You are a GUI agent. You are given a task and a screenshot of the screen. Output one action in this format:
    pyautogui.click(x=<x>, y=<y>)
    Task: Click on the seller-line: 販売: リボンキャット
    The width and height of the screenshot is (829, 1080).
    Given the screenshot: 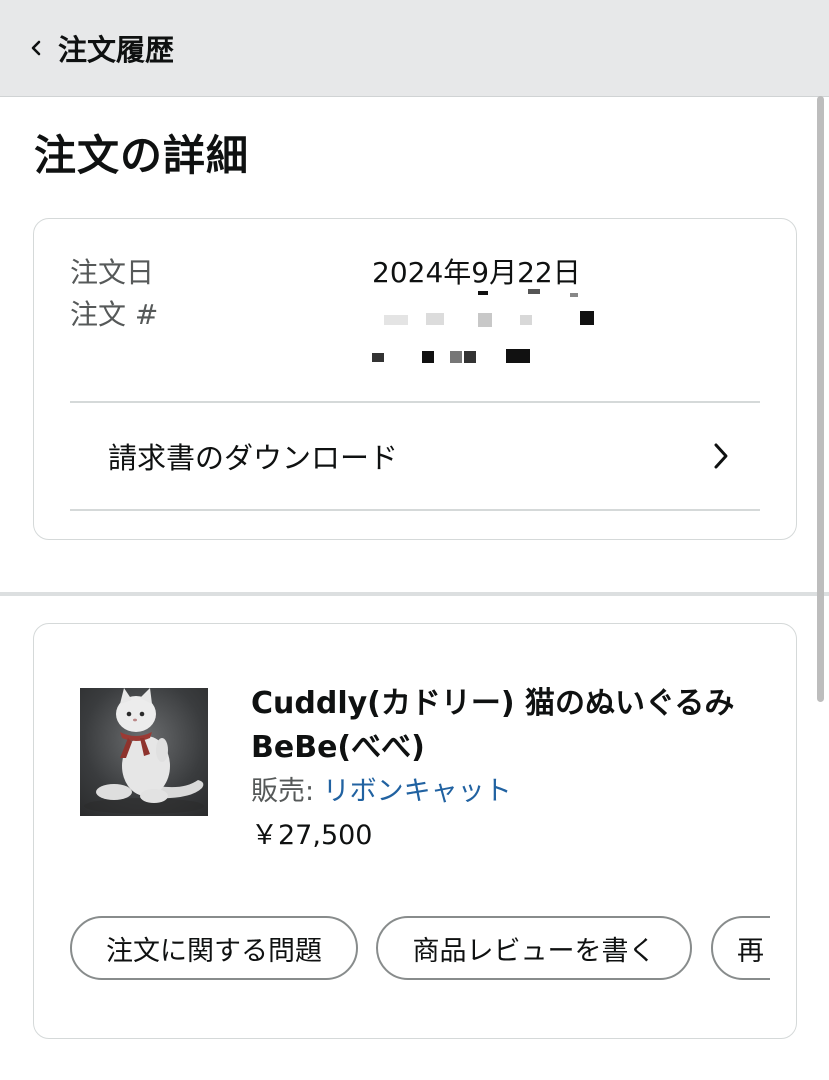 What is the action you would take?
    pyautogui.click(x=381, y=788)
    